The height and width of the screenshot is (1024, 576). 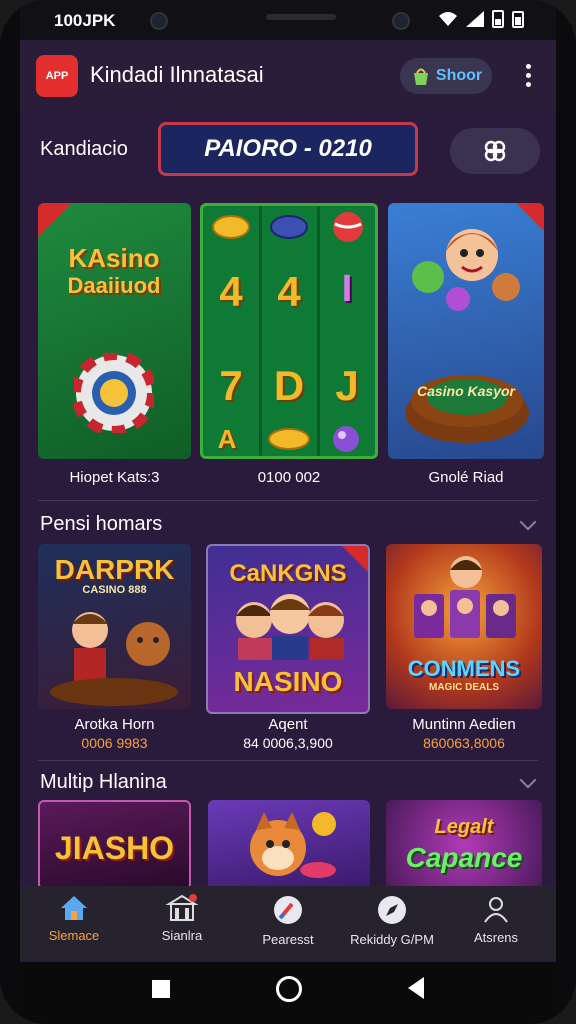 I want to click on card-art-subtitle: Legalt, so click(x=464, y=827).